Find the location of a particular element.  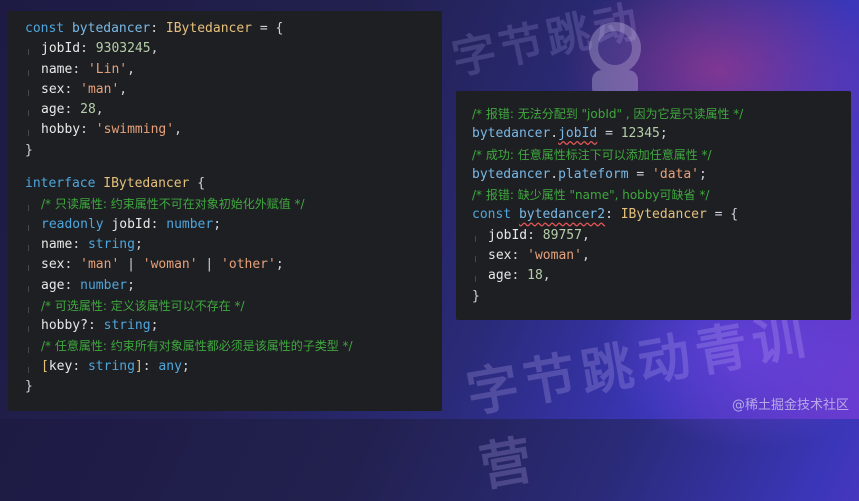

code-line: bytedancer.jobId = 12345; is located at coordinates (570, 134).